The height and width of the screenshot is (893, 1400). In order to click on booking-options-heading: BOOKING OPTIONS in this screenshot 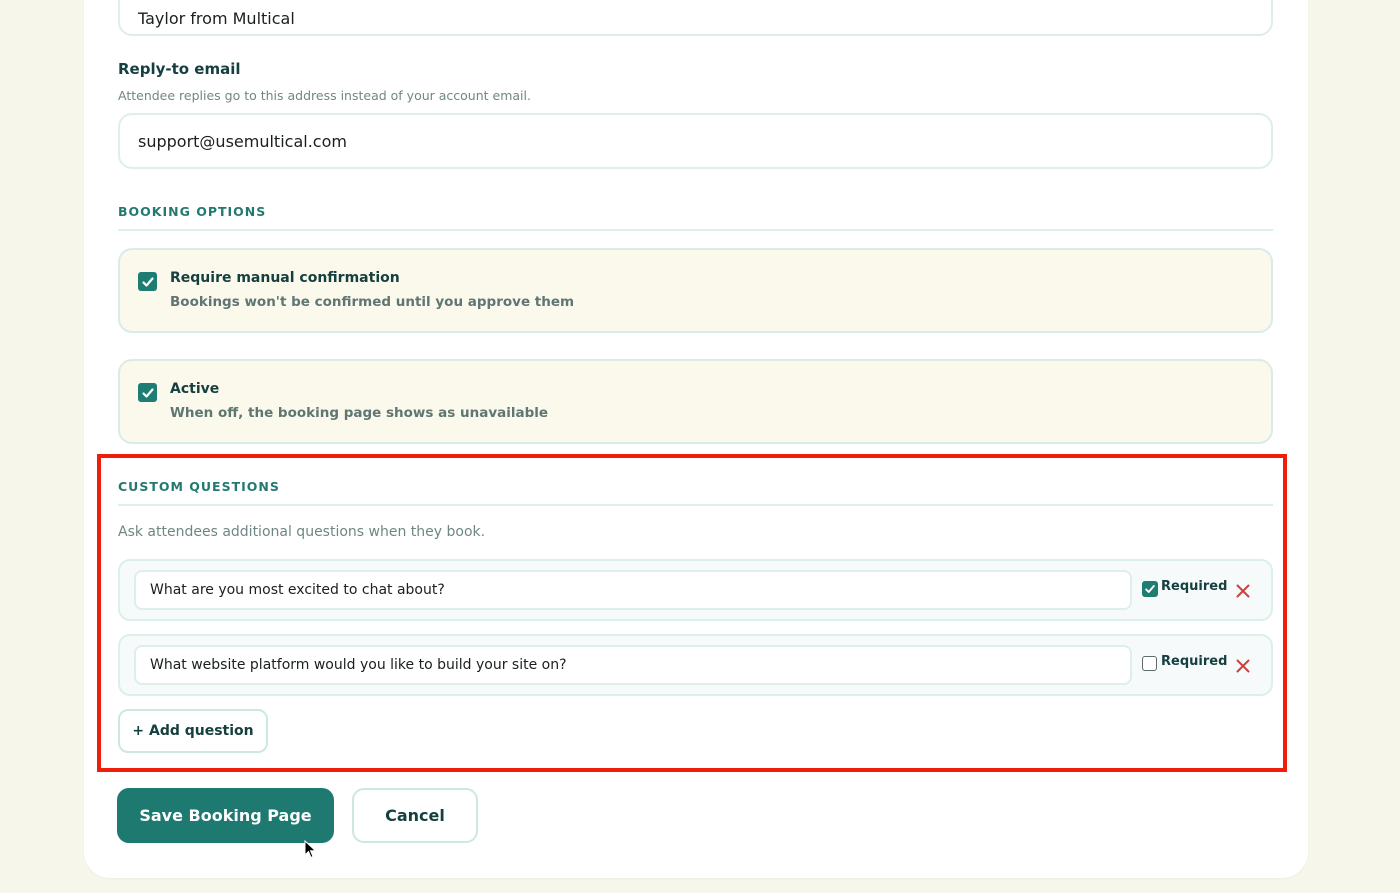, I will do `click(695, 217)`.